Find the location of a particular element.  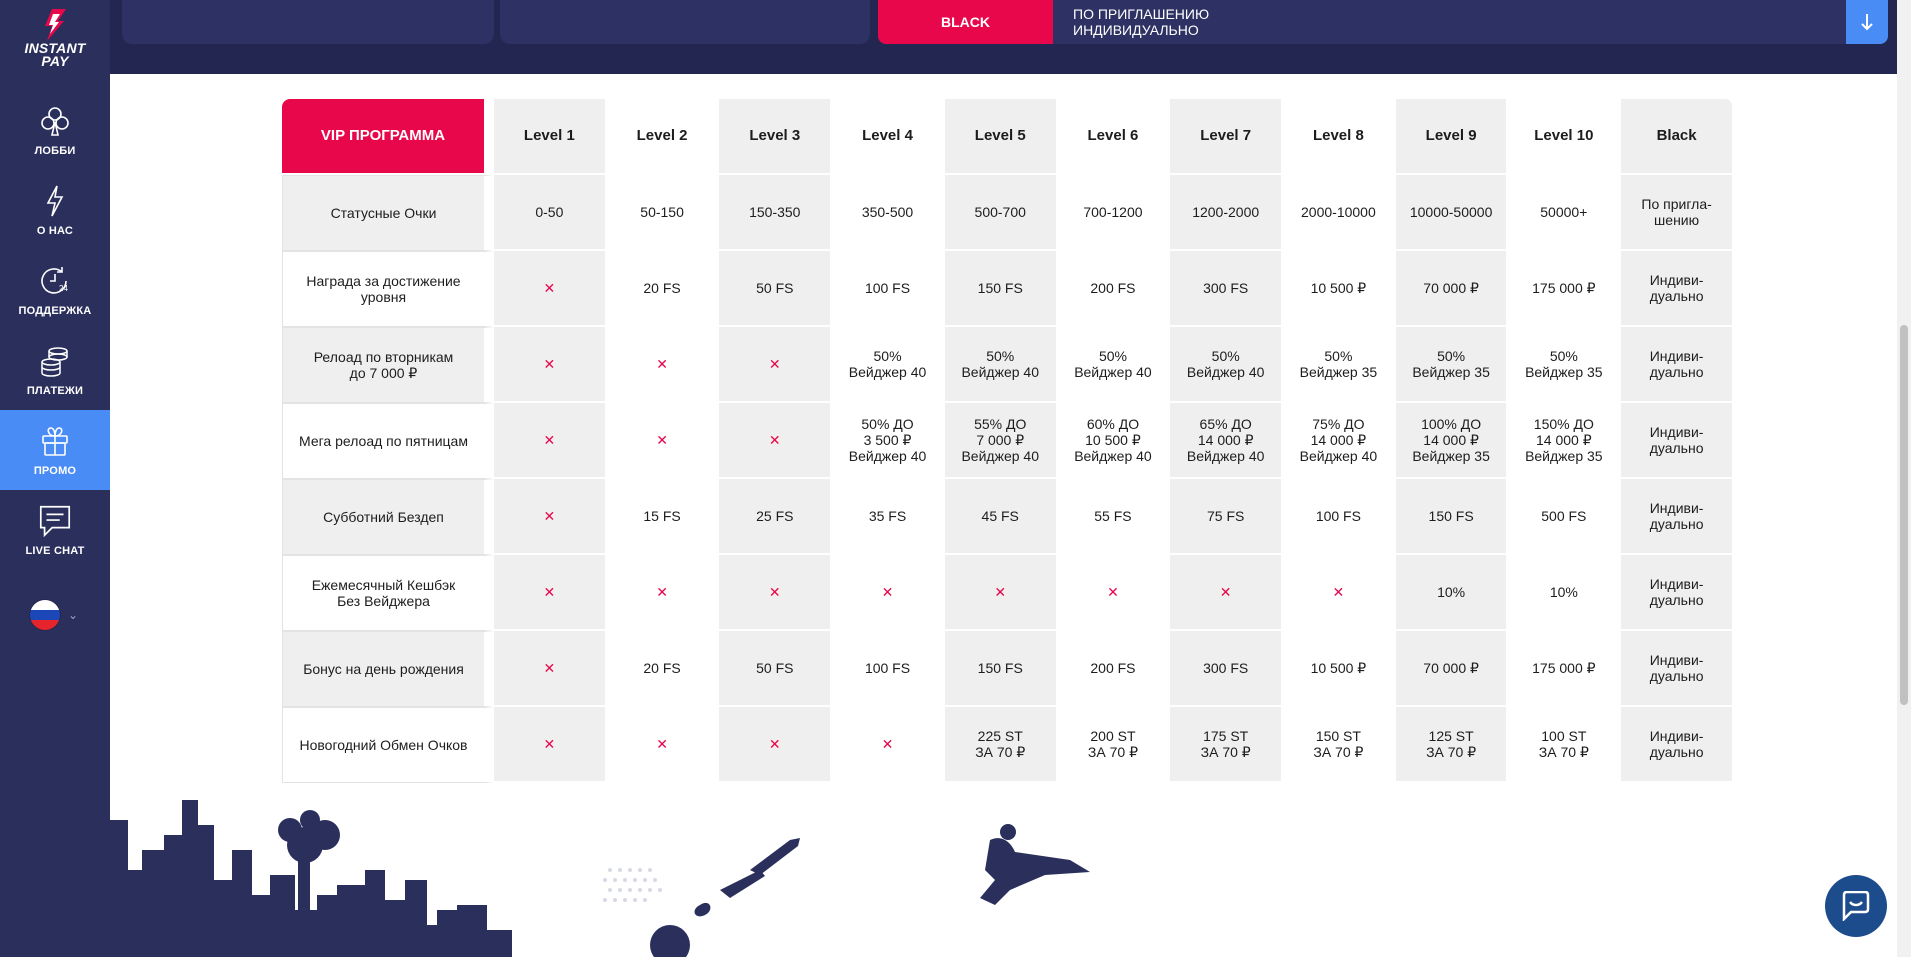

sidebar-item-live-chat: LIVE CHAT is located at coordinates (55, 530).